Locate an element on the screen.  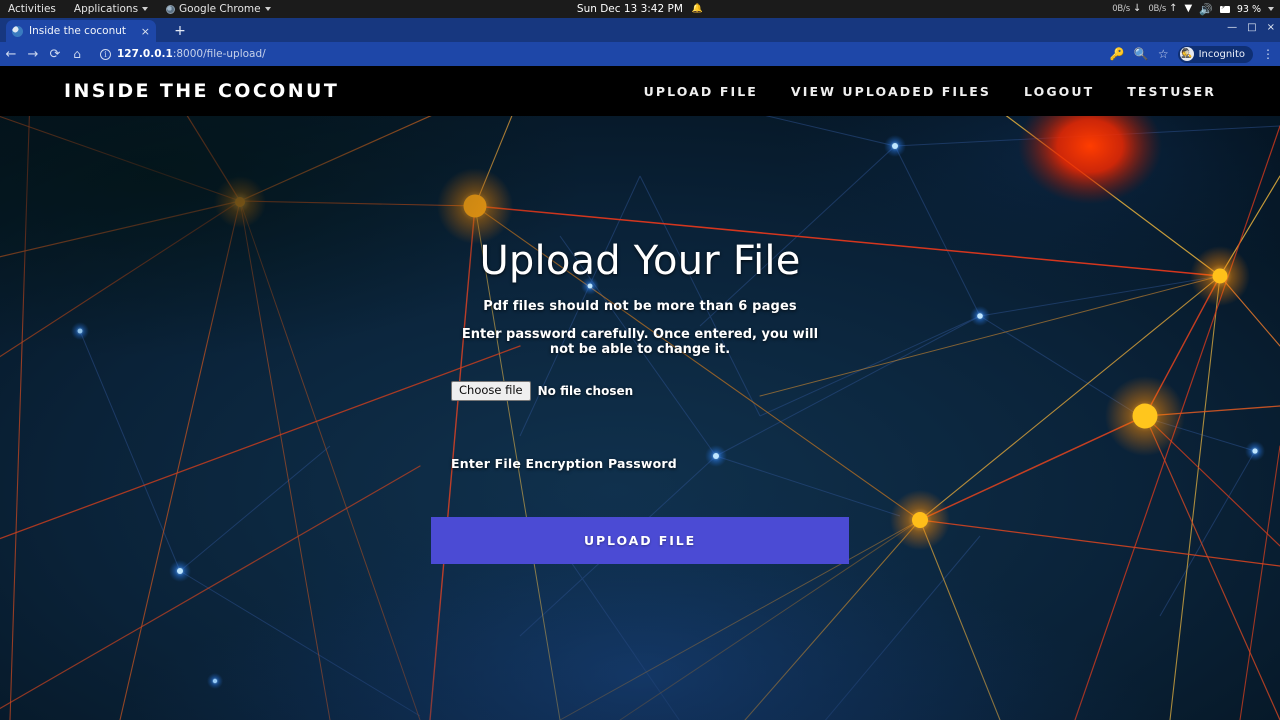
url-host: 127.0.0.1 is located at coordinates (145, 54).